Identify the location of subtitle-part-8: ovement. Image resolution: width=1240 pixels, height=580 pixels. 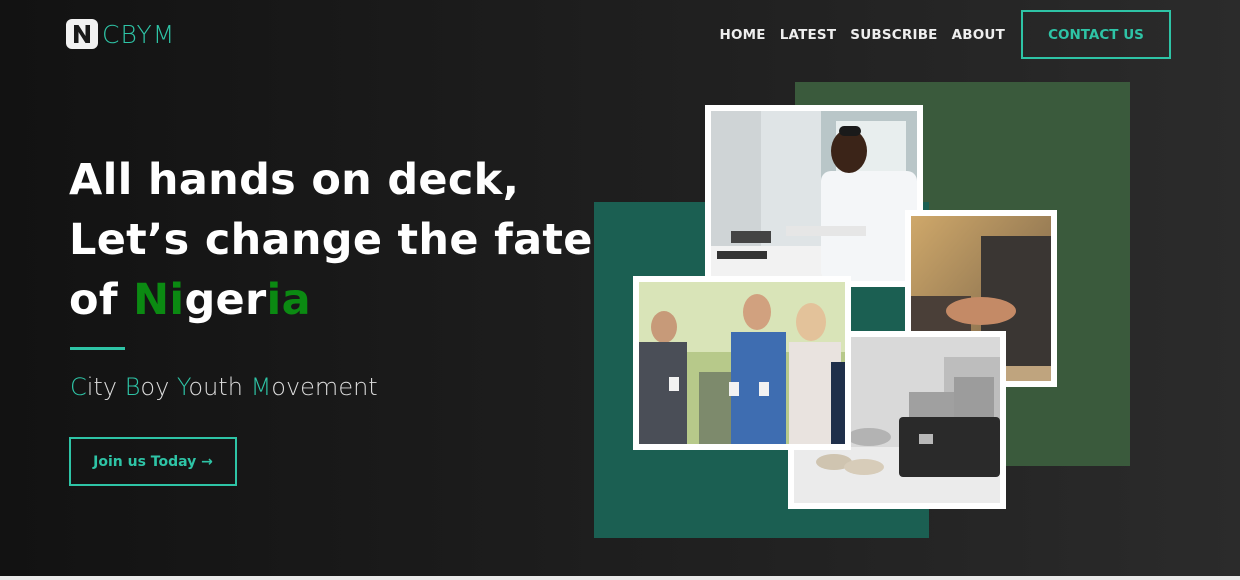
(324, 387).